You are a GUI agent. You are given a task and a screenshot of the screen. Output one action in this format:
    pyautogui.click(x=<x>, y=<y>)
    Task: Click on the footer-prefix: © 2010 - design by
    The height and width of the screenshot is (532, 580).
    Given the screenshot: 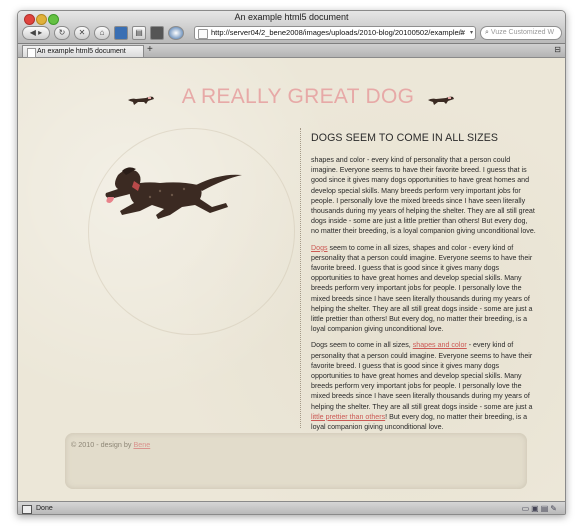 What is the action you would take?
    pyautogui.click(x=102, y=444)
    